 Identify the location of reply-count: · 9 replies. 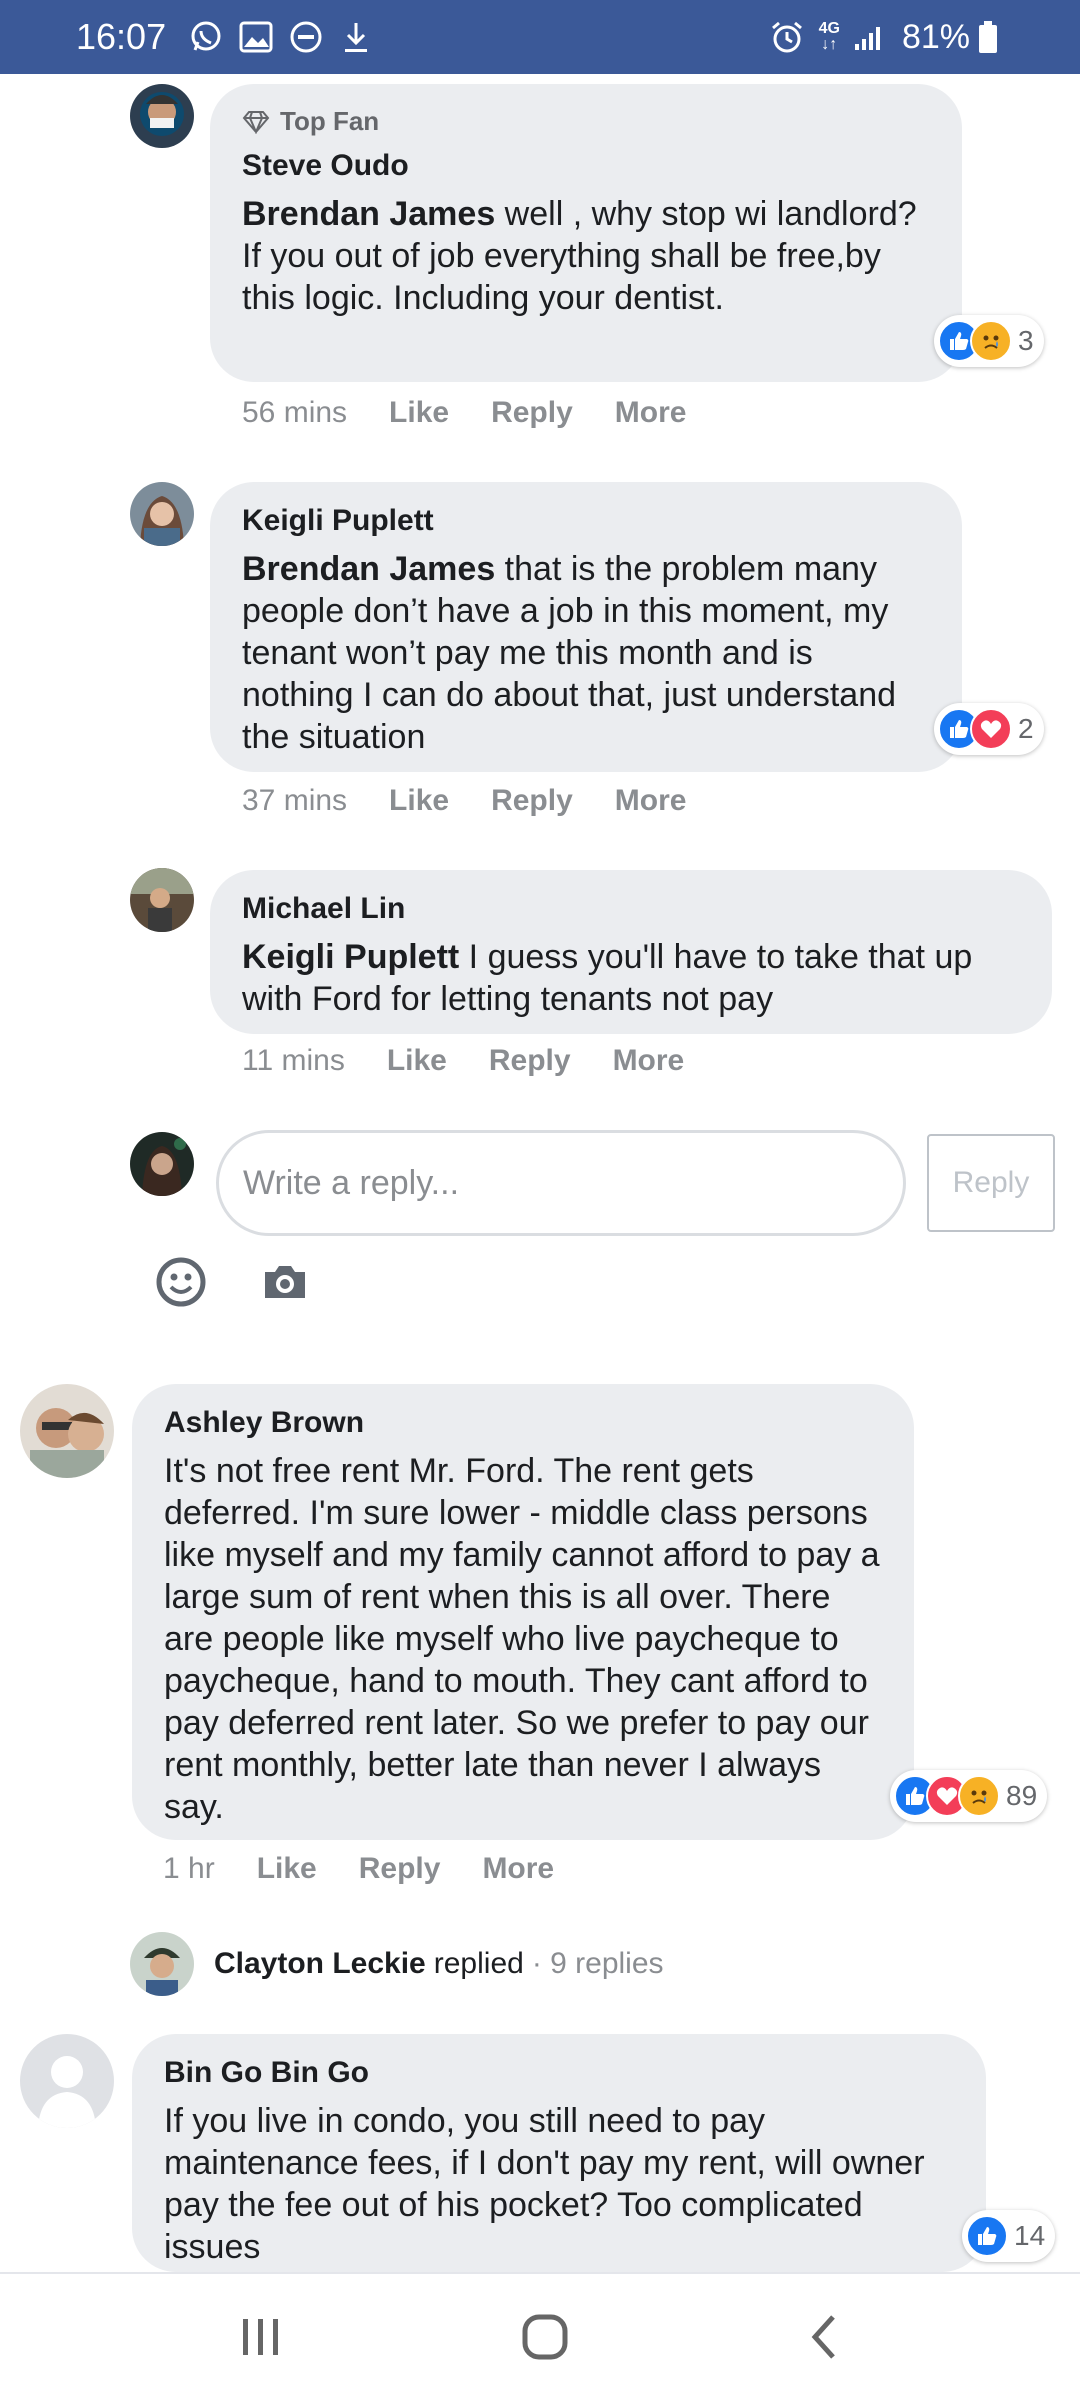
(597, 1963).